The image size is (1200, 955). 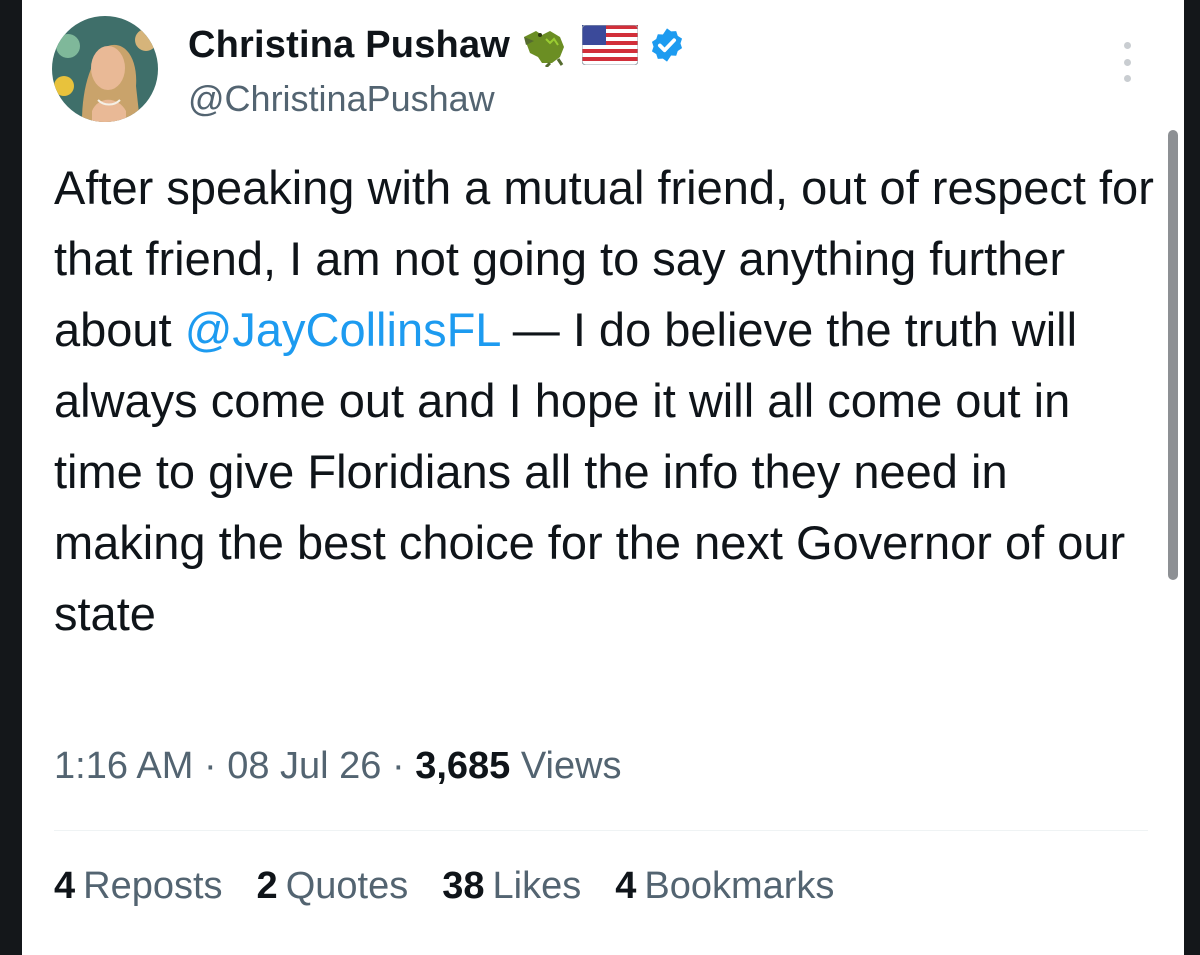 I want to click on mention-link: @JayCollinsFL, so click(x=342, y=329).